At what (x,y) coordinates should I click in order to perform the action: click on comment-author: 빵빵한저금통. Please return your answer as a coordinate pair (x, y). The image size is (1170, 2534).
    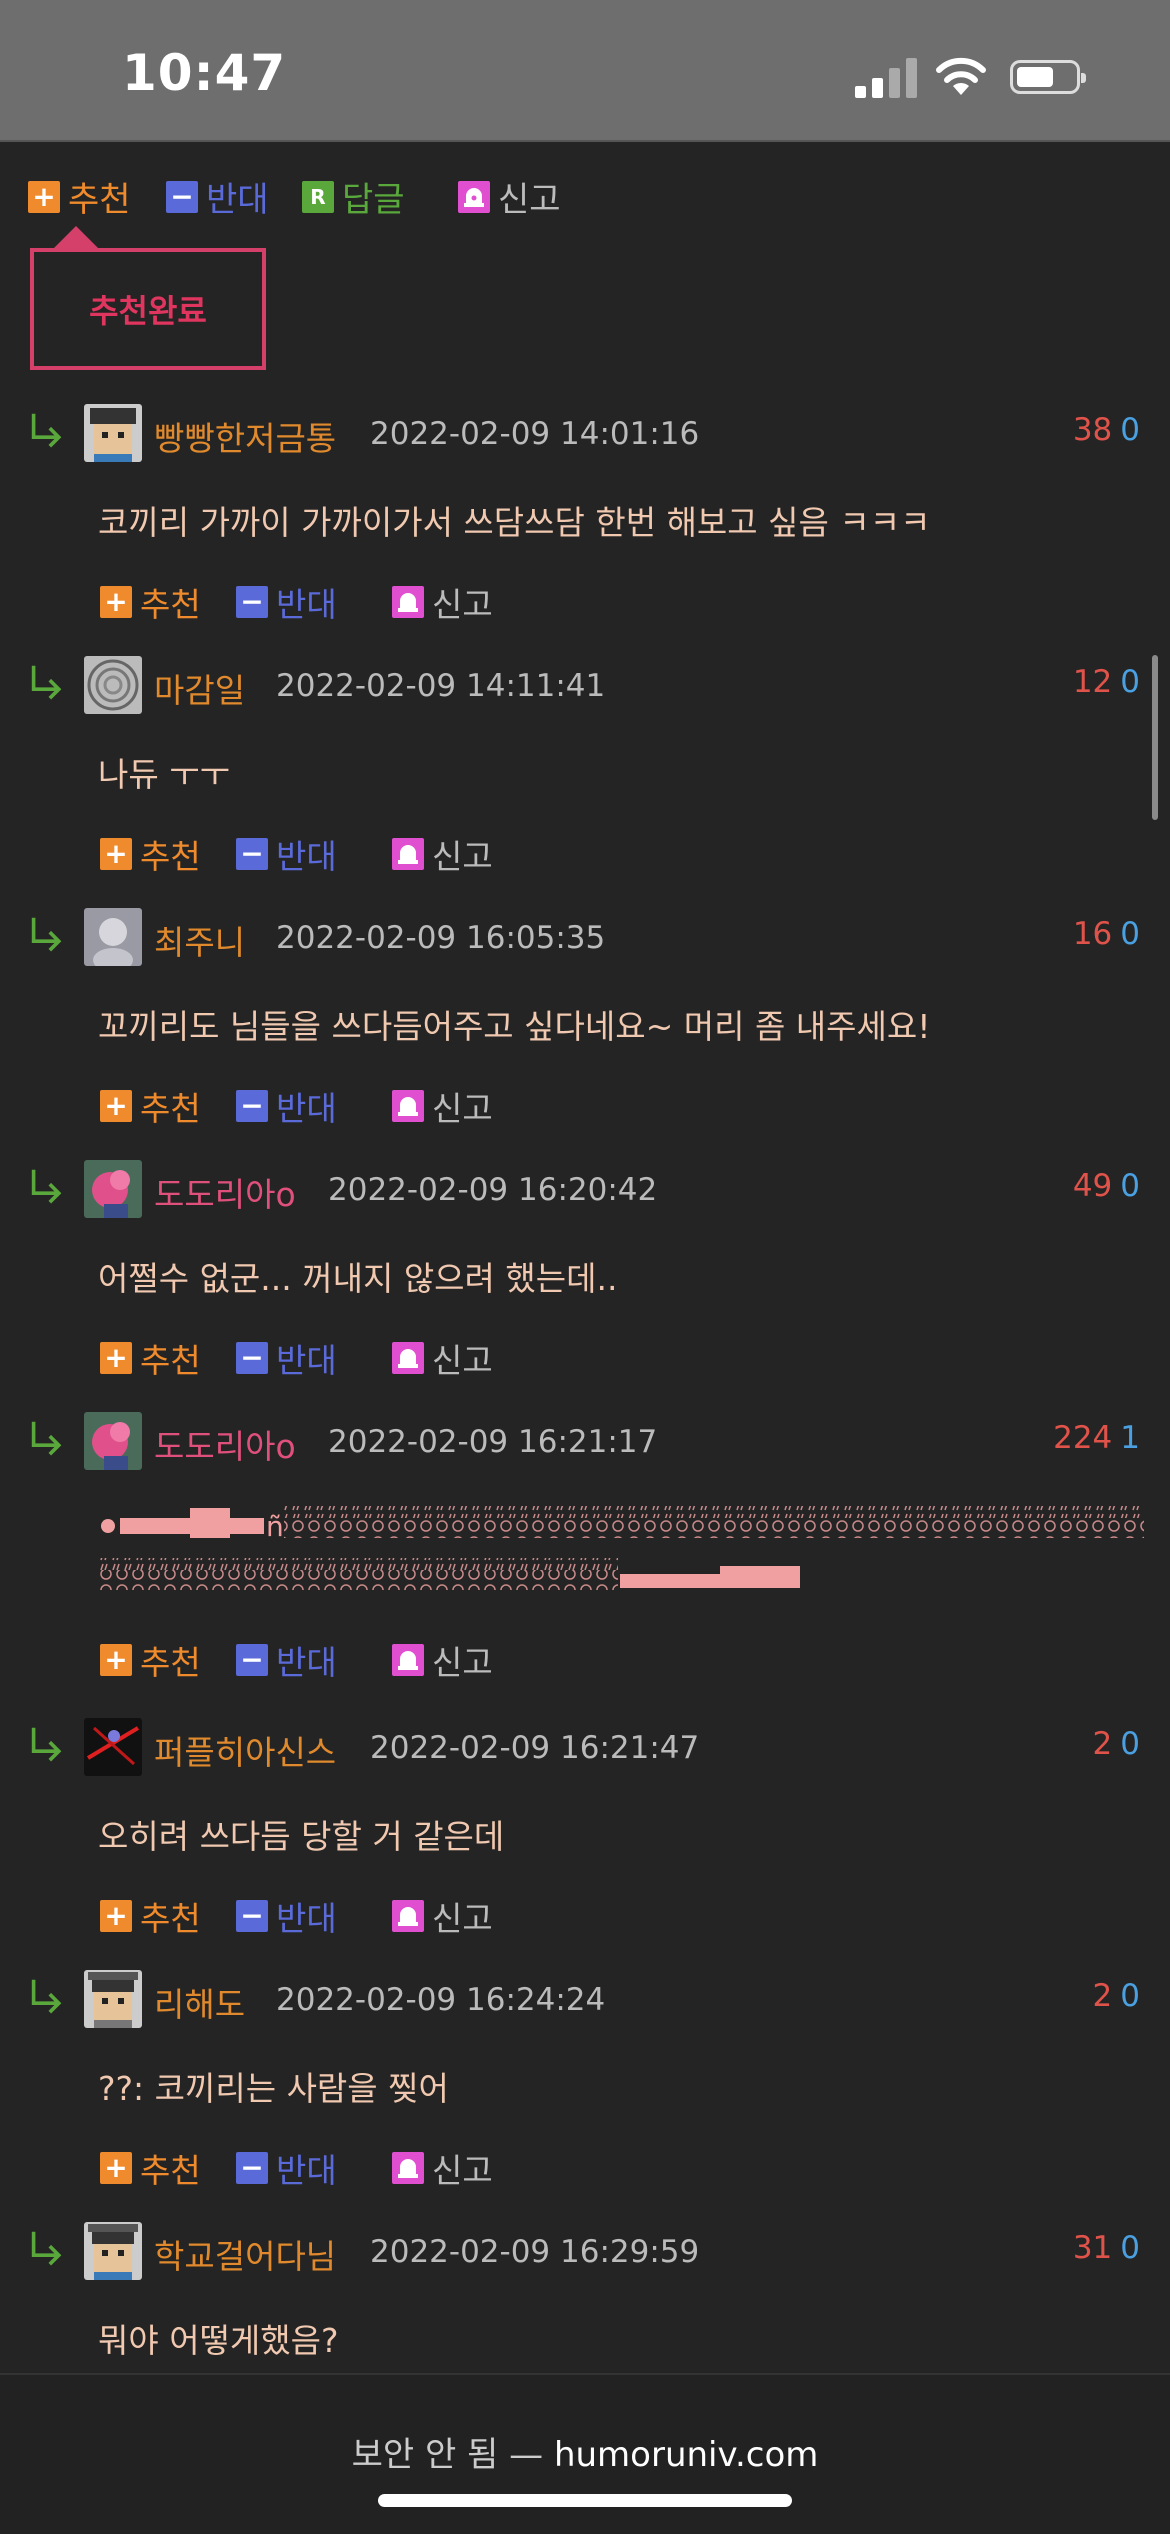
    Looking at the image, I should click on (245, 436).